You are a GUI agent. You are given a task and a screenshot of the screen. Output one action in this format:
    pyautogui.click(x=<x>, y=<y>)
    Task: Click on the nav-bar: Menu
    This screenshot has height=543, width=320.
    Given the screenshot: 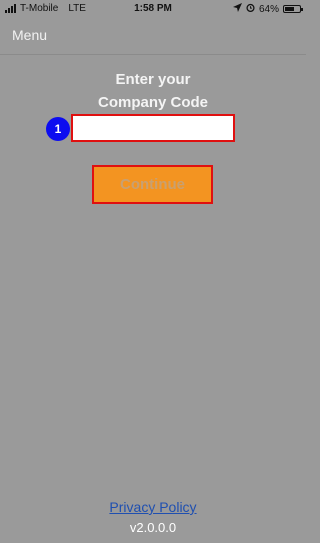 What is the action you would take?
    pyautogui.click(x=153, y=36)
    